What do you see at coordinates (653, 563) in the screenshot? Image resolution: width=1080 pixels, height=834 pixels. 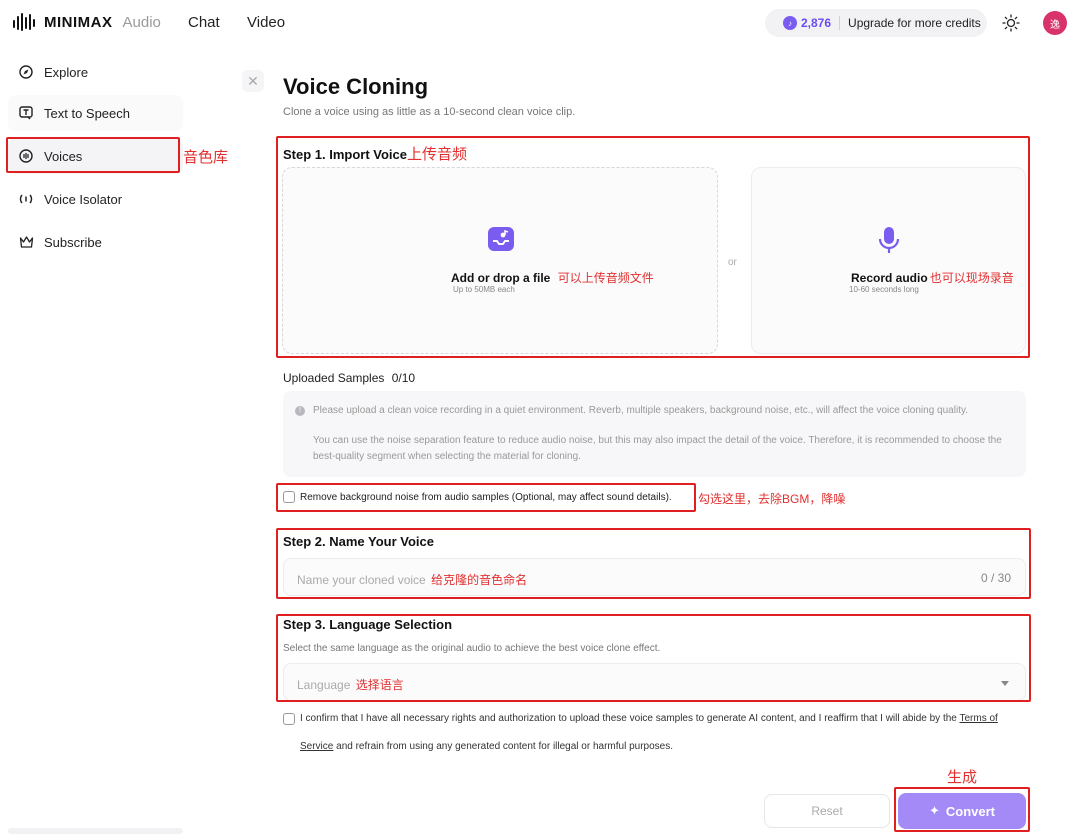 I see `annotation-box-step2` at bounding box center [653, 563].